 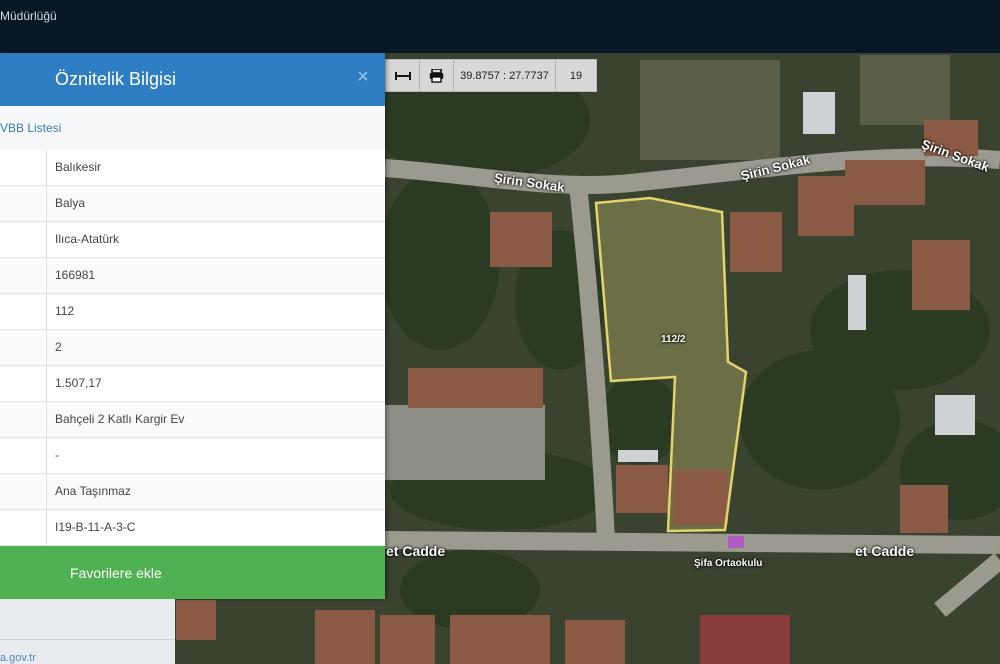 I want to click on row-value: Ana Taşınmaz, so click(x=93, y=491).